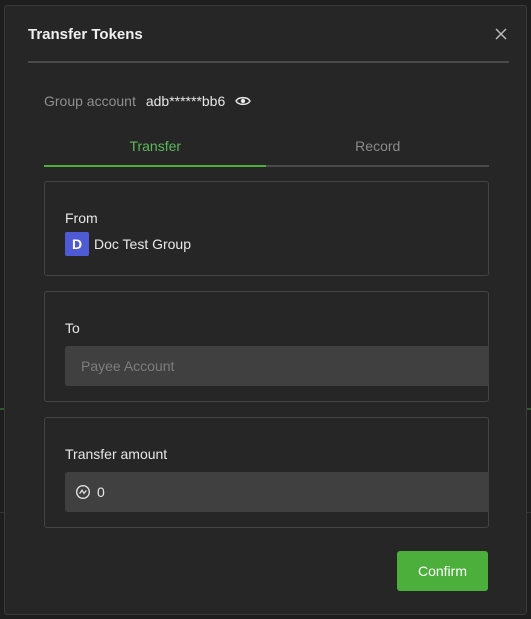  I want to click on group-avatar: D, so click(77, 244).